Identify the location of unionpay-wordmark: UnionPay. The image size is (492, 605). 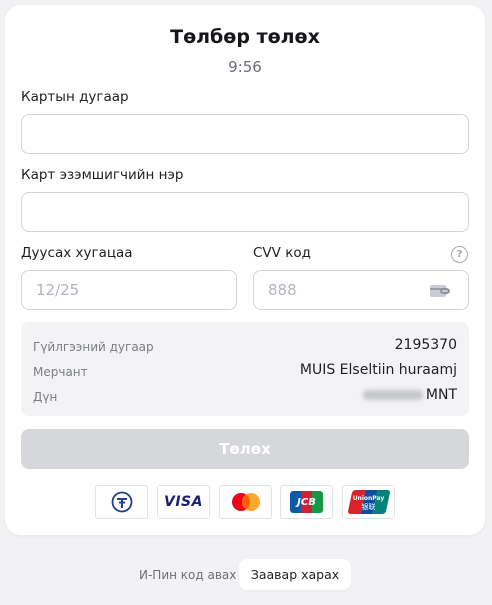
(368, 498).